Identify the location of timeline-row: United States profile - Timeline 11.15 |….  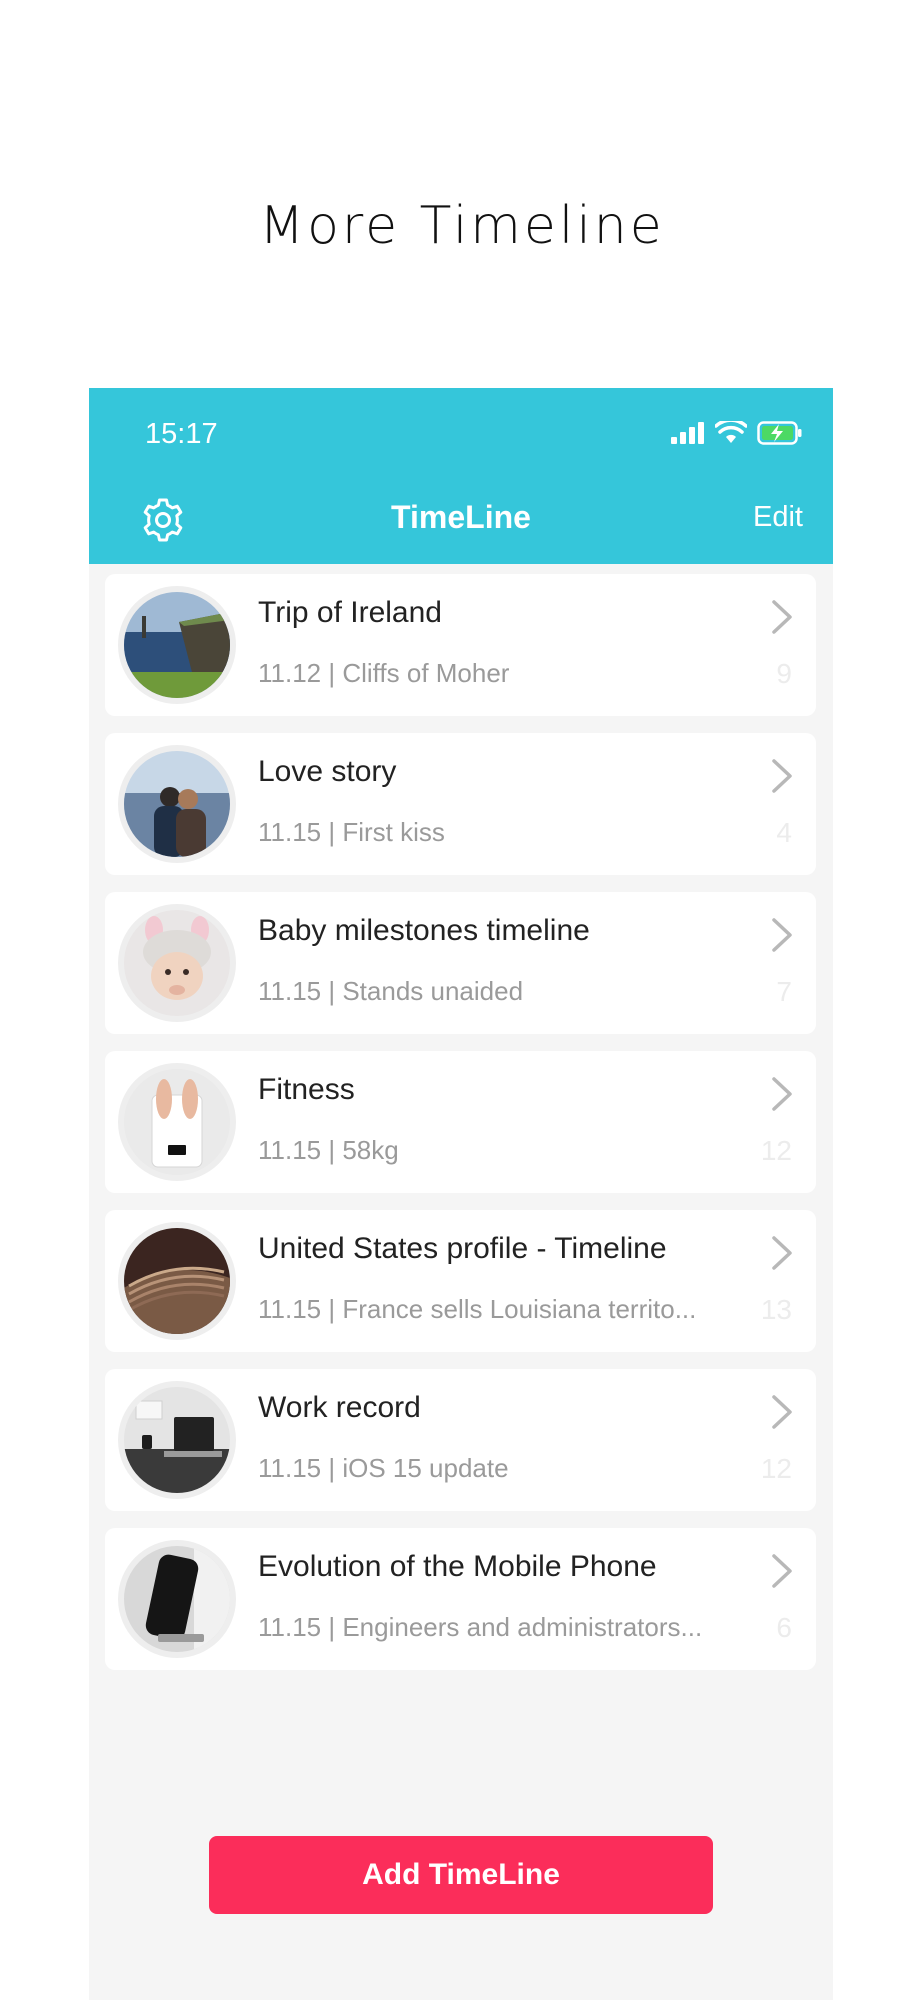
(460, 1281).